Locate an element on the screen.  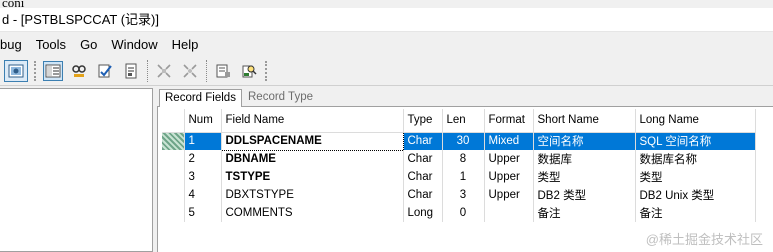
expand-icon is located at coordinates (164, 71).